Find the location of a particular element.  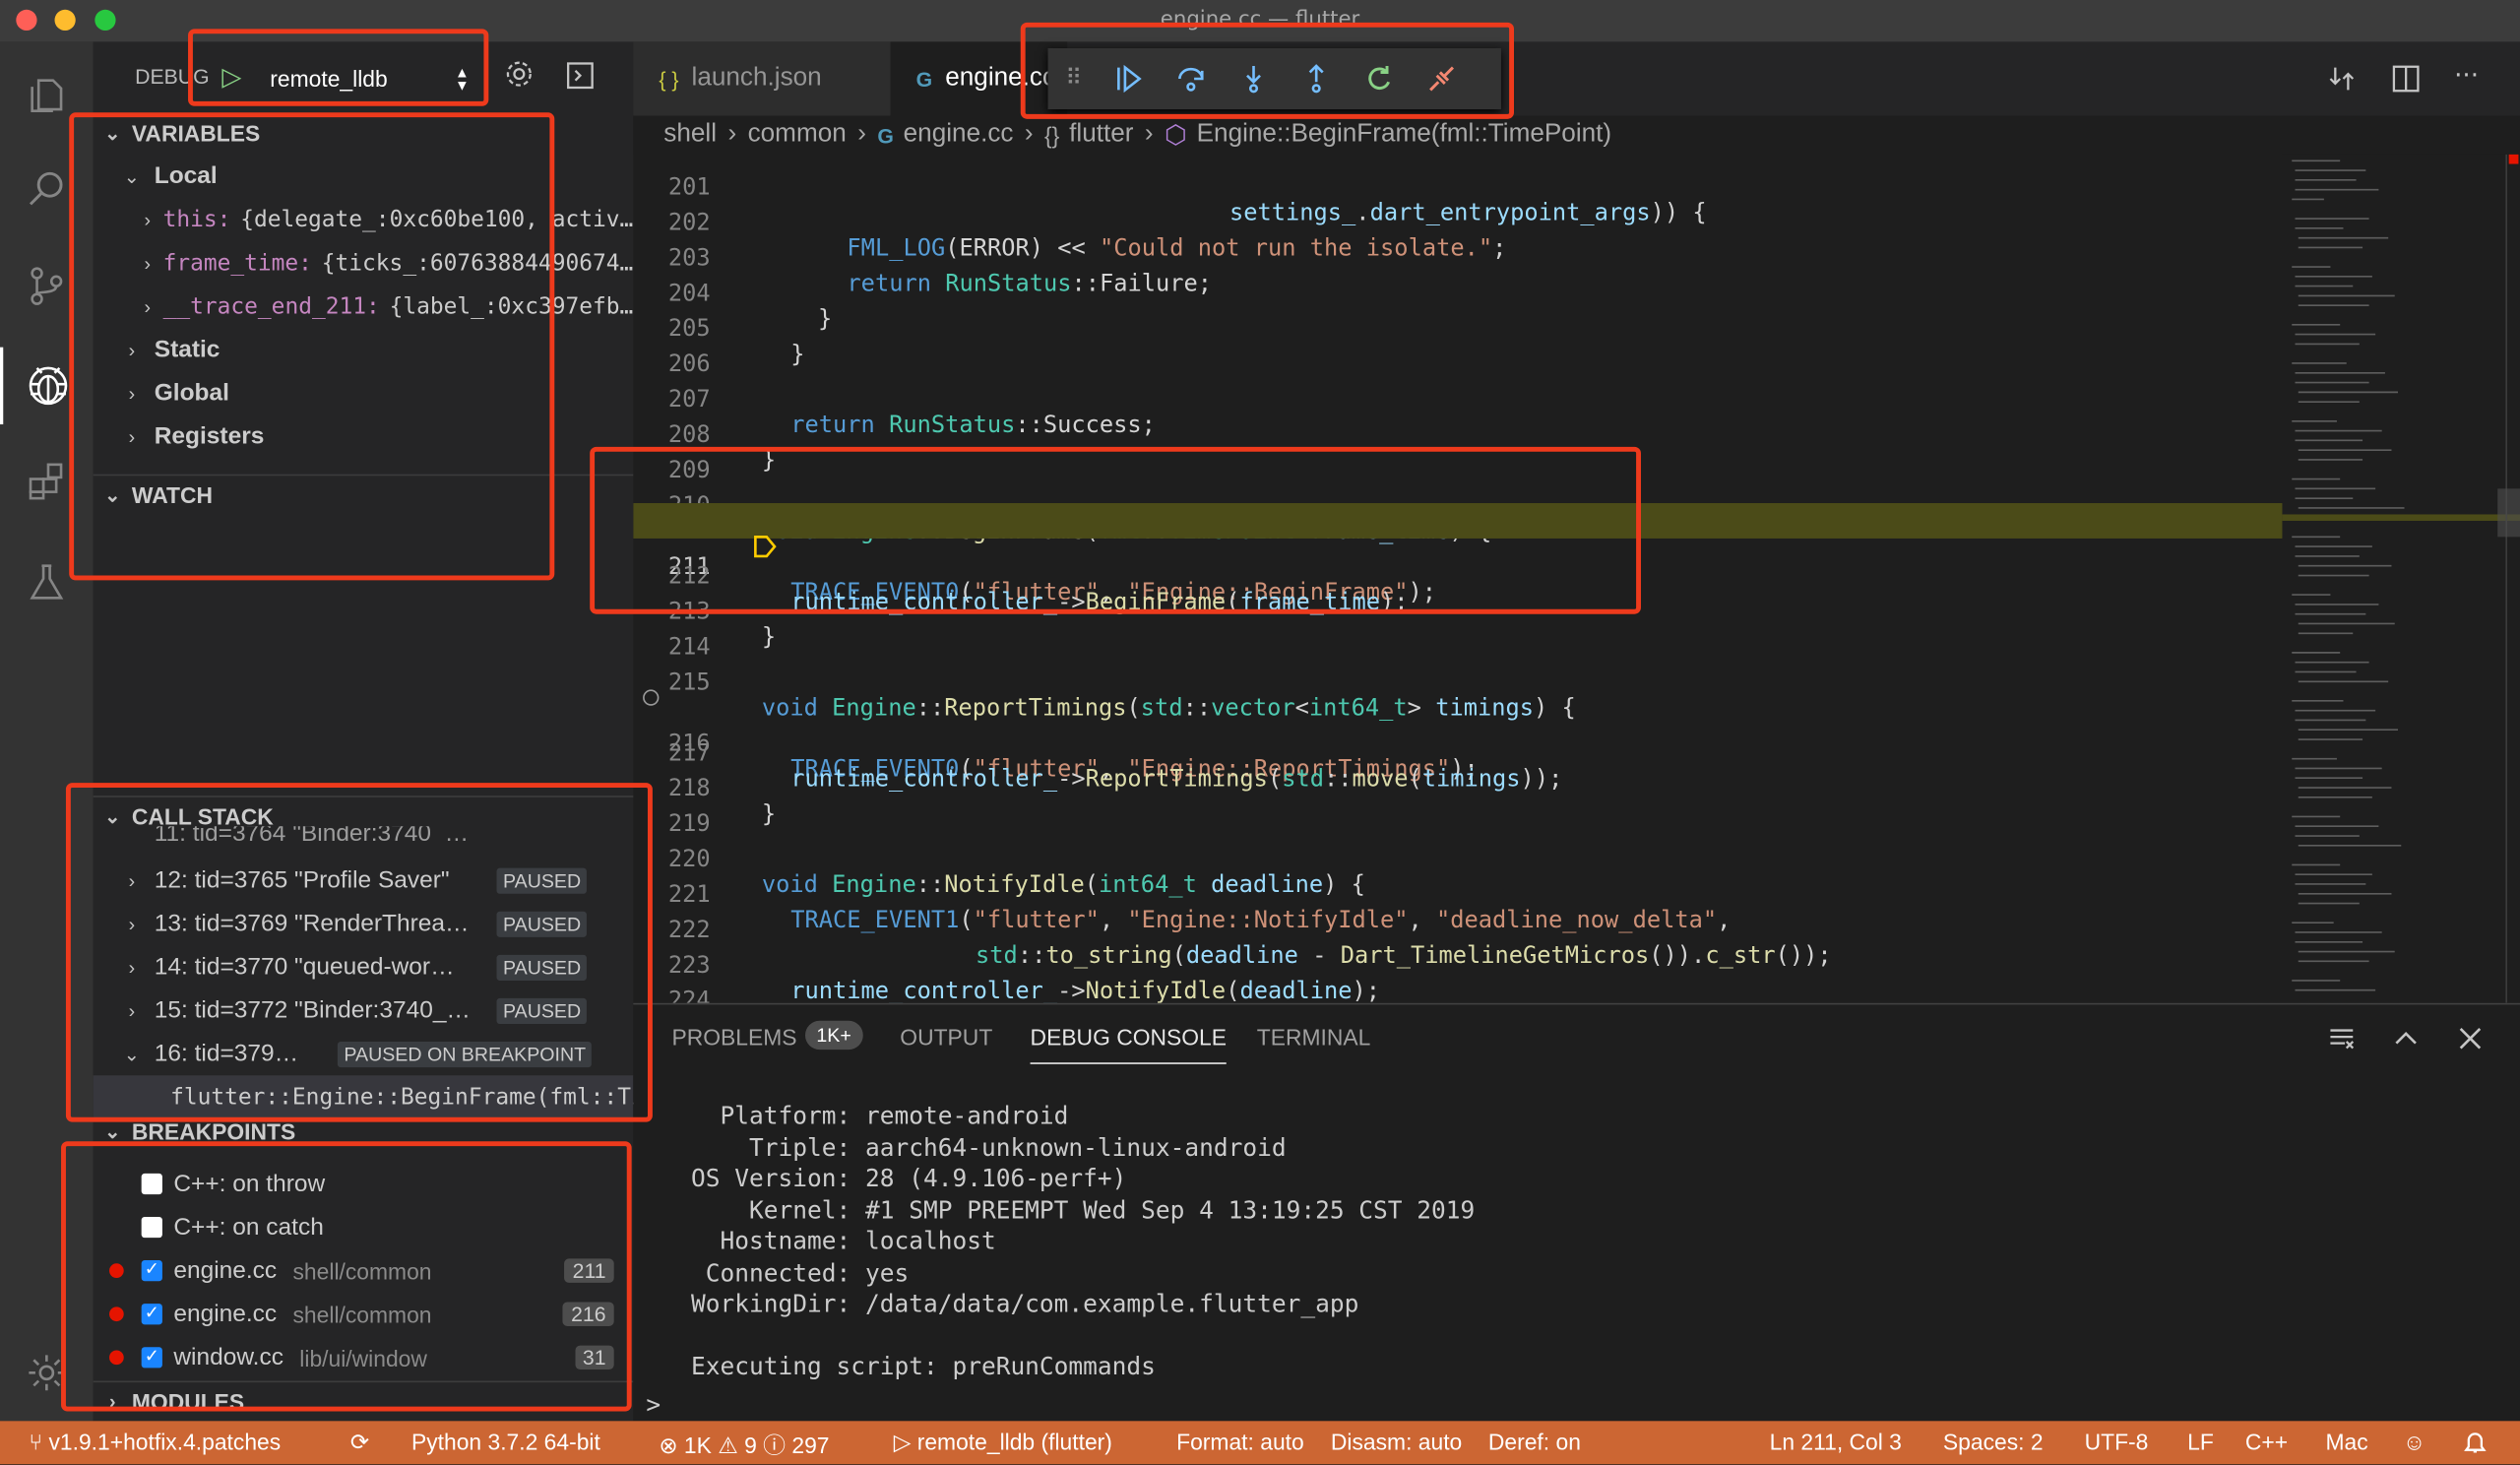

code-line: 219 is located at coordinates (1461, 812).